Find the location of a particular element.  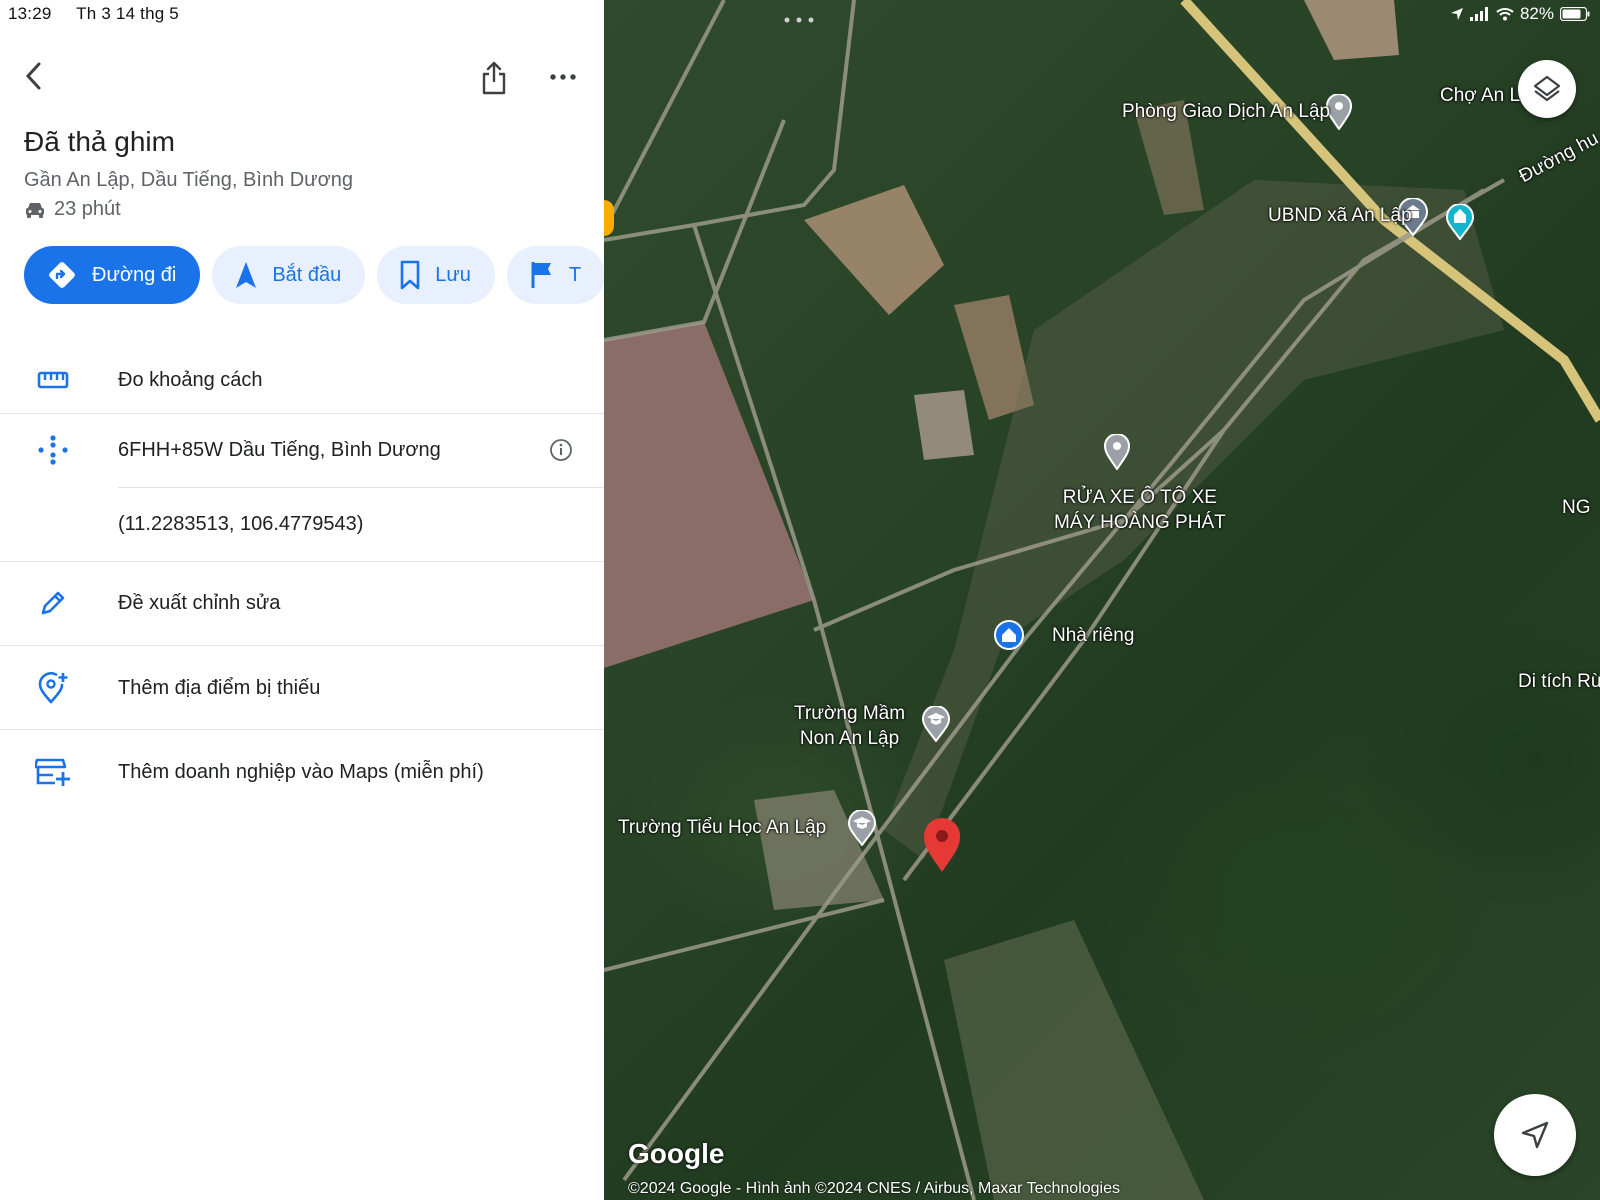

info-button is located at coordinates (561, 452).